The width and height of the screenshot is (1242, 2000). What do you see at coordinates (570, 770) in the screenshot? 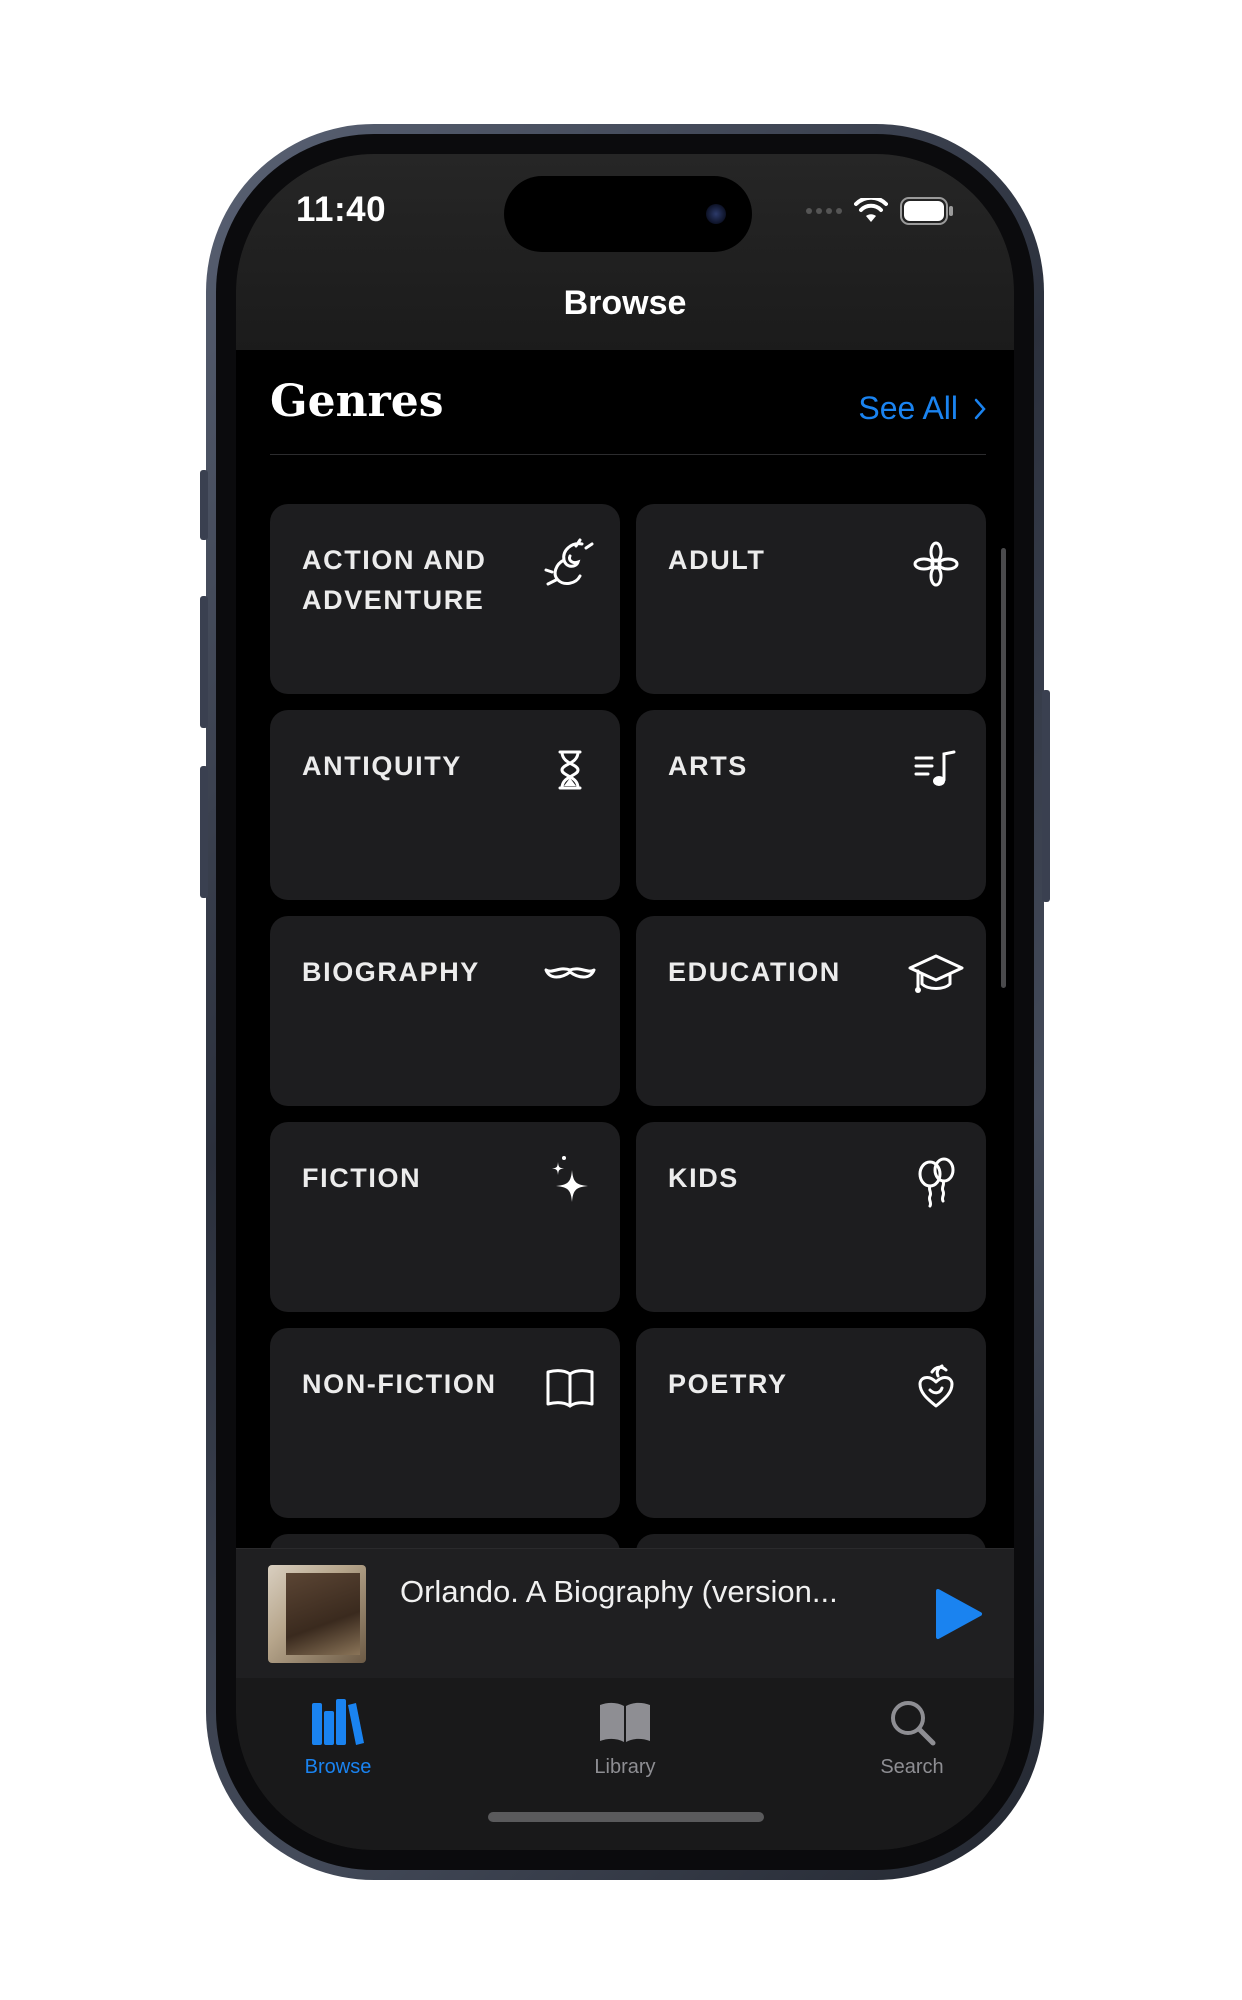
I see `hourglass-icon` at bounding box center [570, 770].